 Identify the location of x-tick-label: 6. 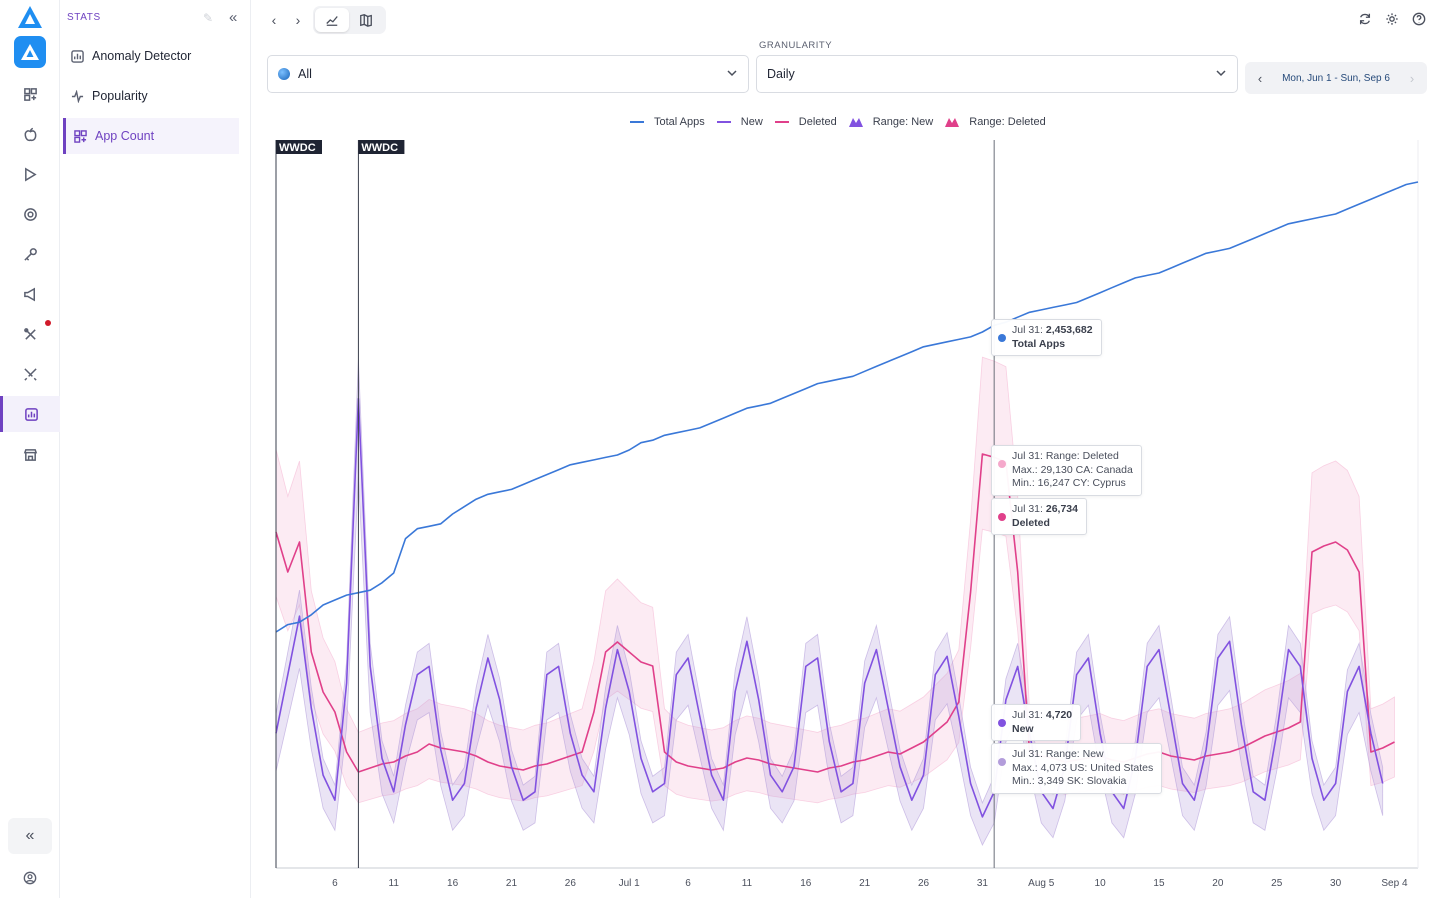
(688, 883).